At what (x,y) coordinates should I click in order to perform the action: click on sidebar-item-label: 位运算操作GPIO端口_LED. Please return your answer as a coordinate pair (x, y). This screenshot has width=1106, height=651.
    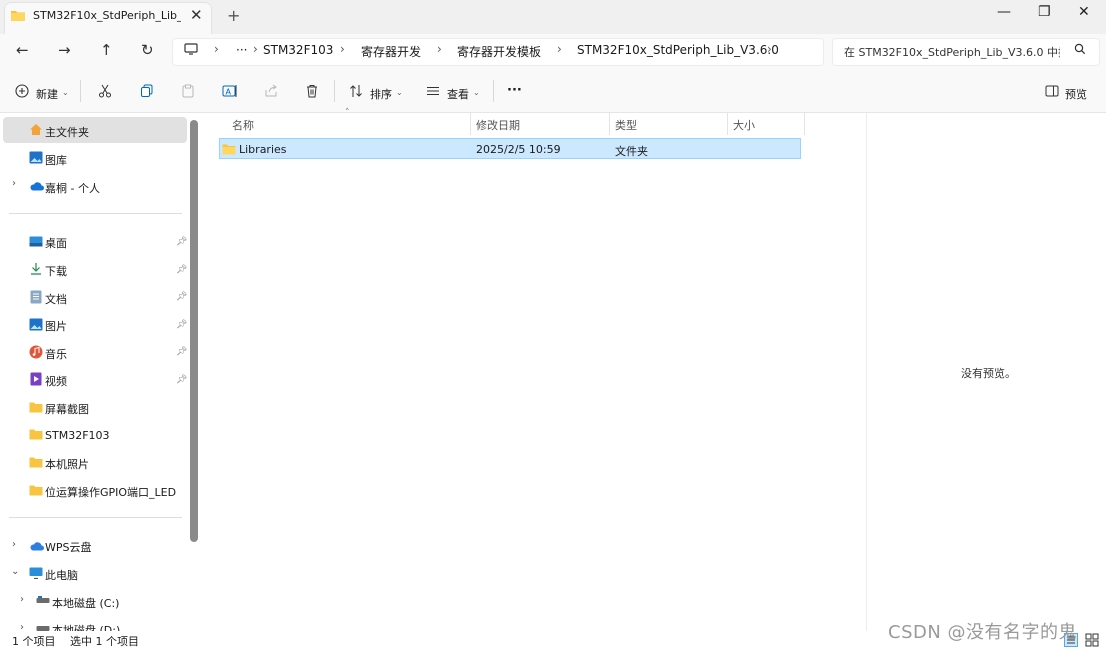
    Looking at the image, I should click on (111, 492).